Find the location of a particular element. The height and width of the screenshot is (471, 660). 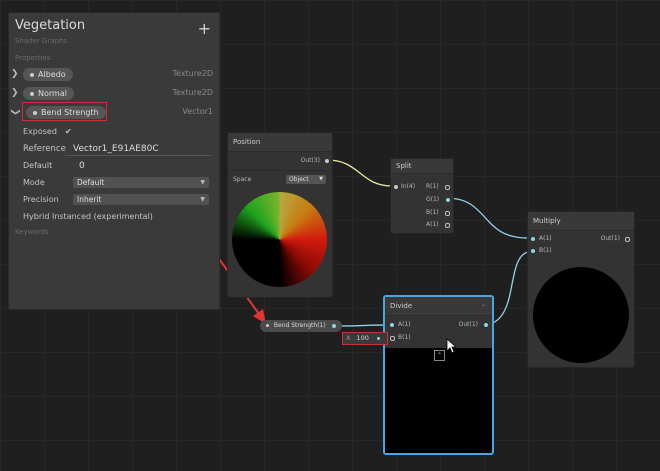

input-port-label: In(4) is located at coordinates (408, 186).